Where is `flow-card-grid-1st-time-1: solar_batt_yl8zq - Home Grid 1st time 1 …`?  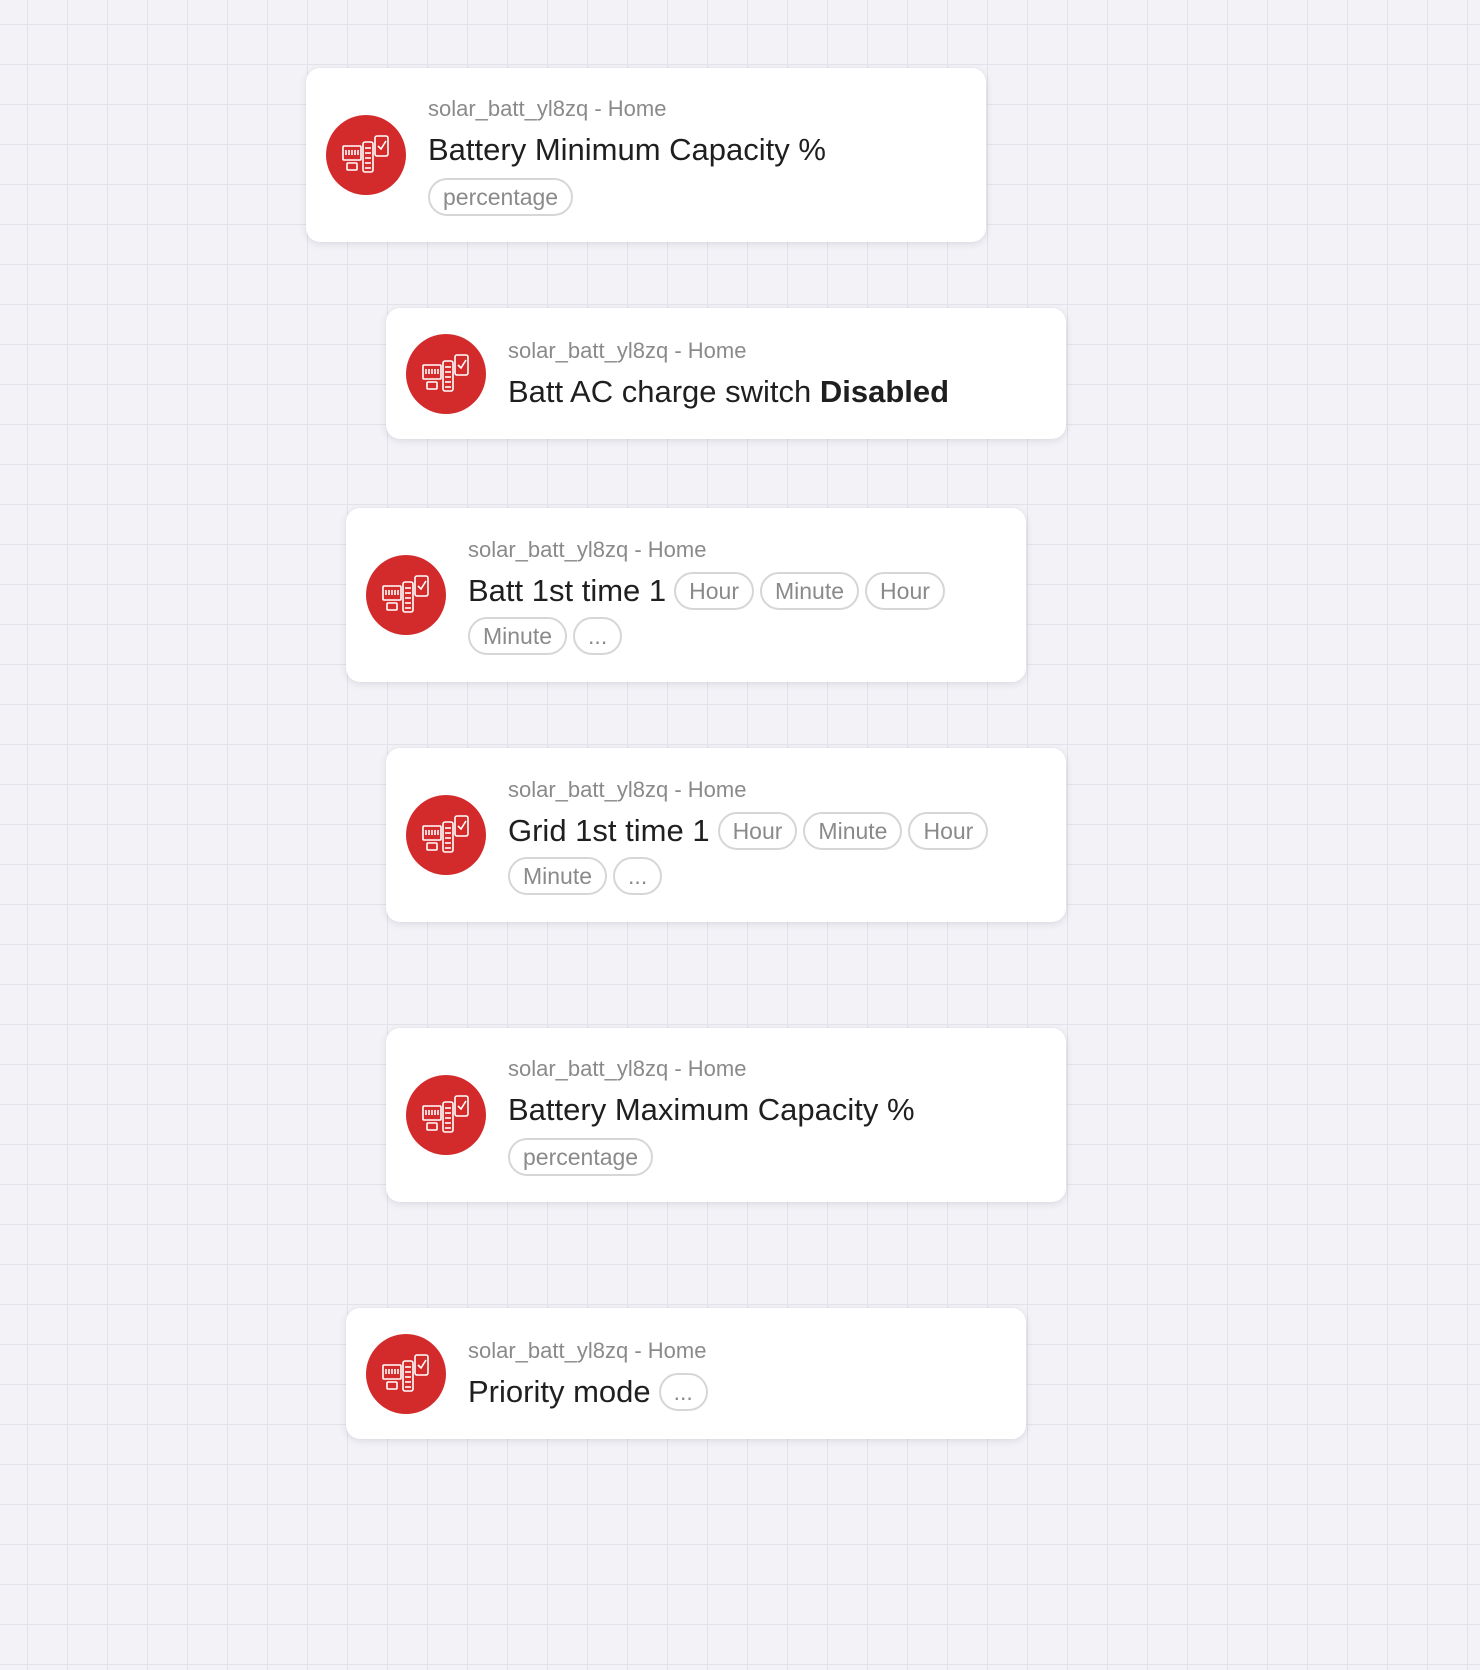 flow-card-grid-1st-time-1: solar_batt_yl8zq - Home Grid 1st time 1 … is located at coordinates (726, 835).